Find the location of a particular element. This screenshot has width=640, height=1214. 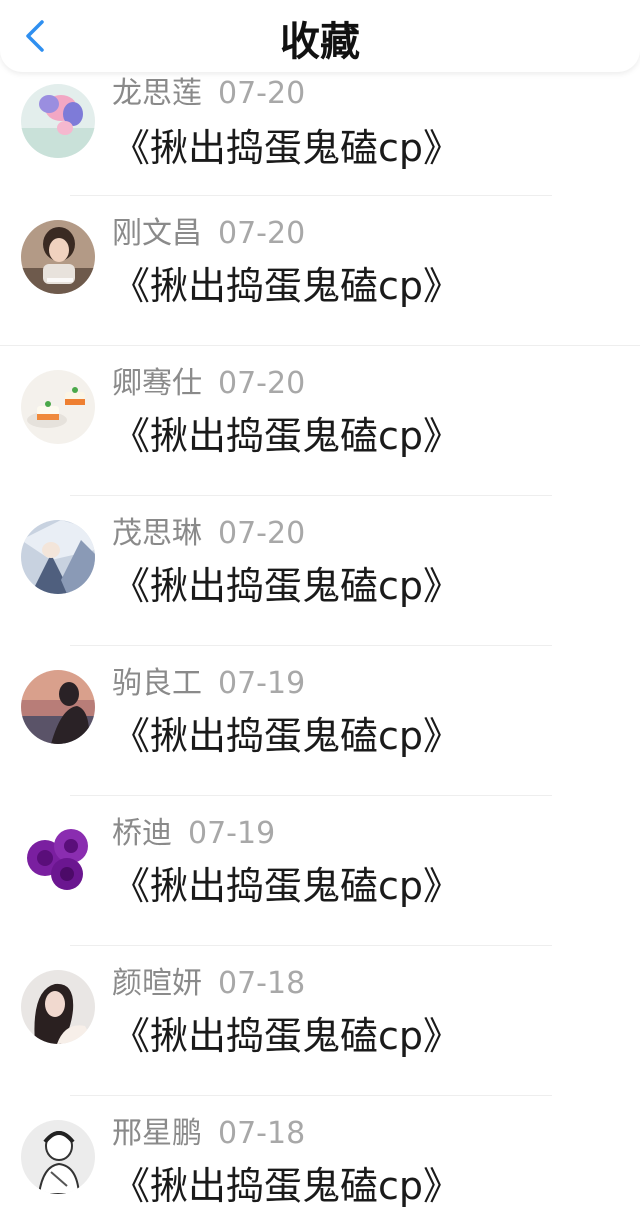

list-item: 桥迪 07-19 《揪出捣蛋鬼磕cp》 is located at coordinates (320, 871).